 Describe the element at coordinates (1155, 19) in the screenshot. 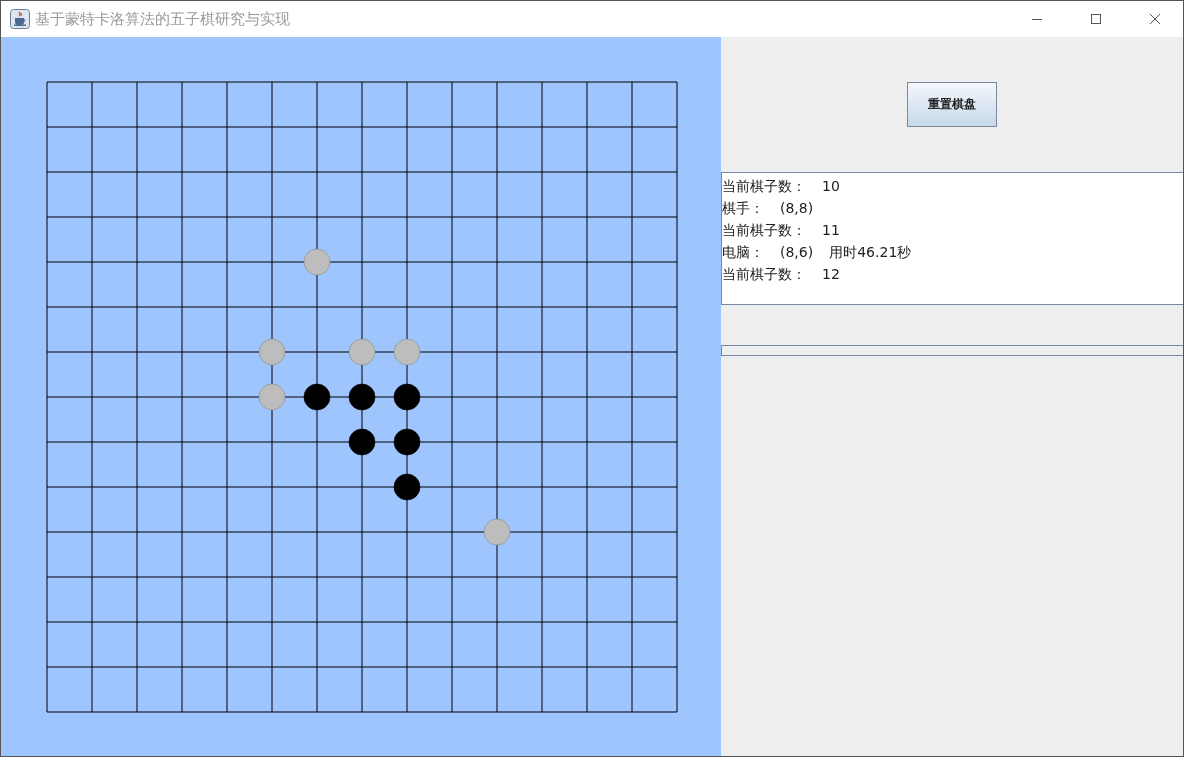

I see `close-icon` at that location.